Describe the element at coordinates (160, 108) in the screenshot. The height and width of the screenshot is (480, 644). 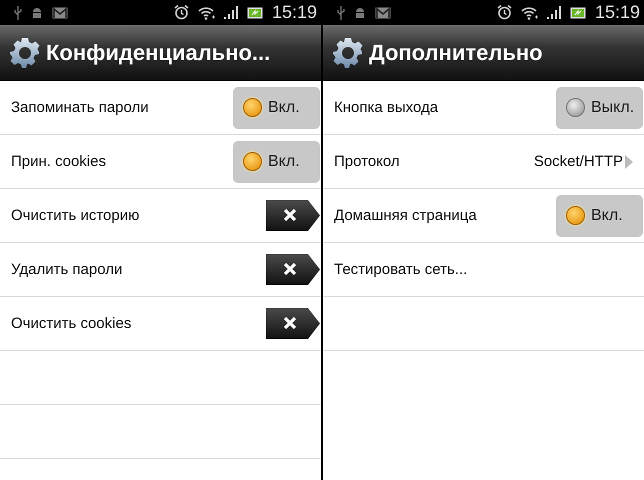
I see `settings-row: Запоминать пароли Вкл.` at that location.